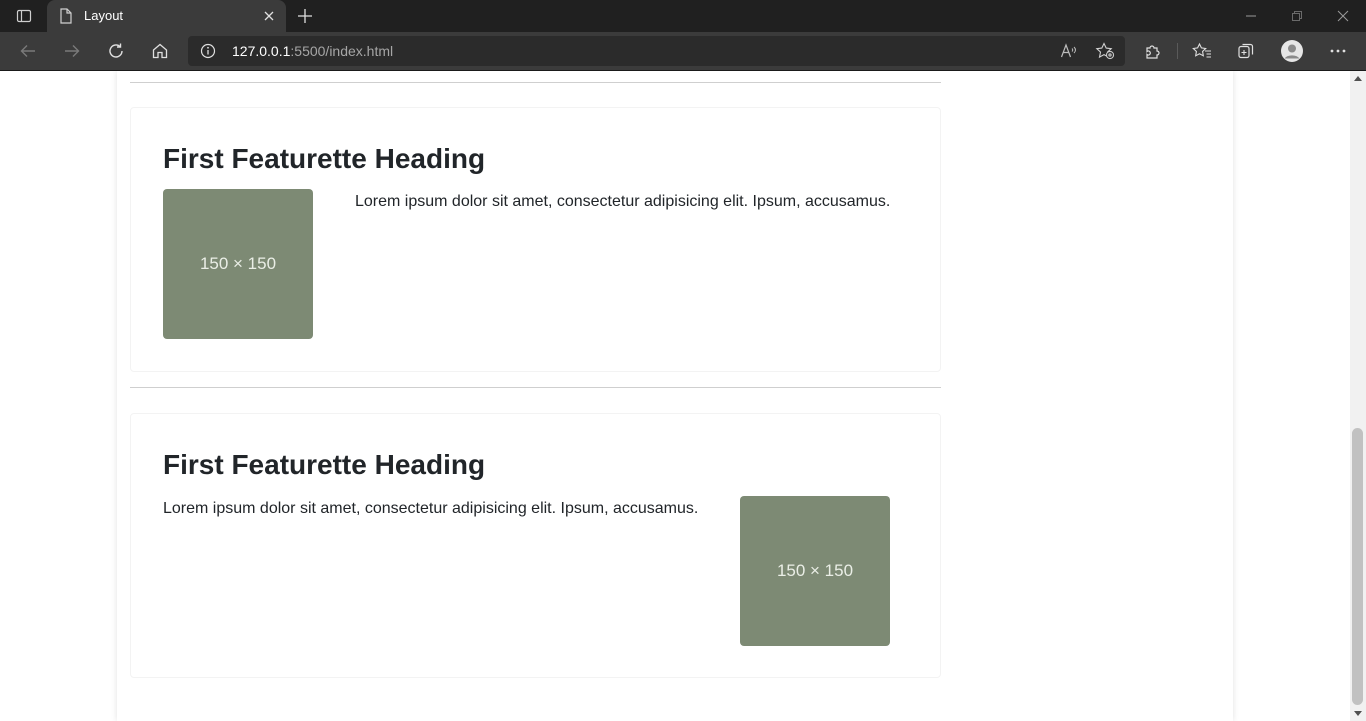 Image resolution: width=1366 pixels, height=721 pixels. Describe the element at coordinates (1177, 51) in the screenshot. I see `toolbar-separator` at that location.